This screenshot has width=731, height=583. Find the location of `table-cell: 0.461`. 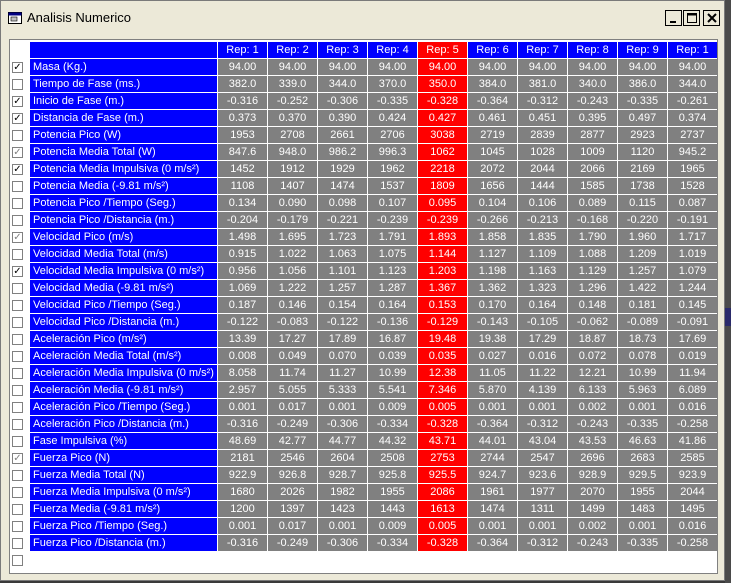

table-cell: 0.461 is located at coordinates (492, 118).